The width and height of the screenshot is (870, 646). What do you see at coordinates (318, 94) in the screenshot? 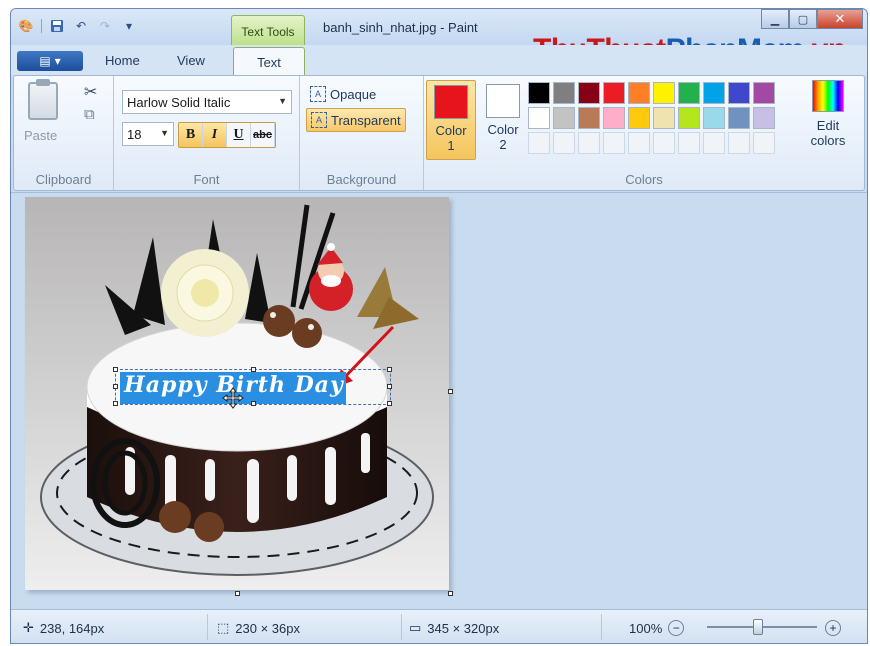
I see `opaque-icon: A` at bounding box center [318, 94].